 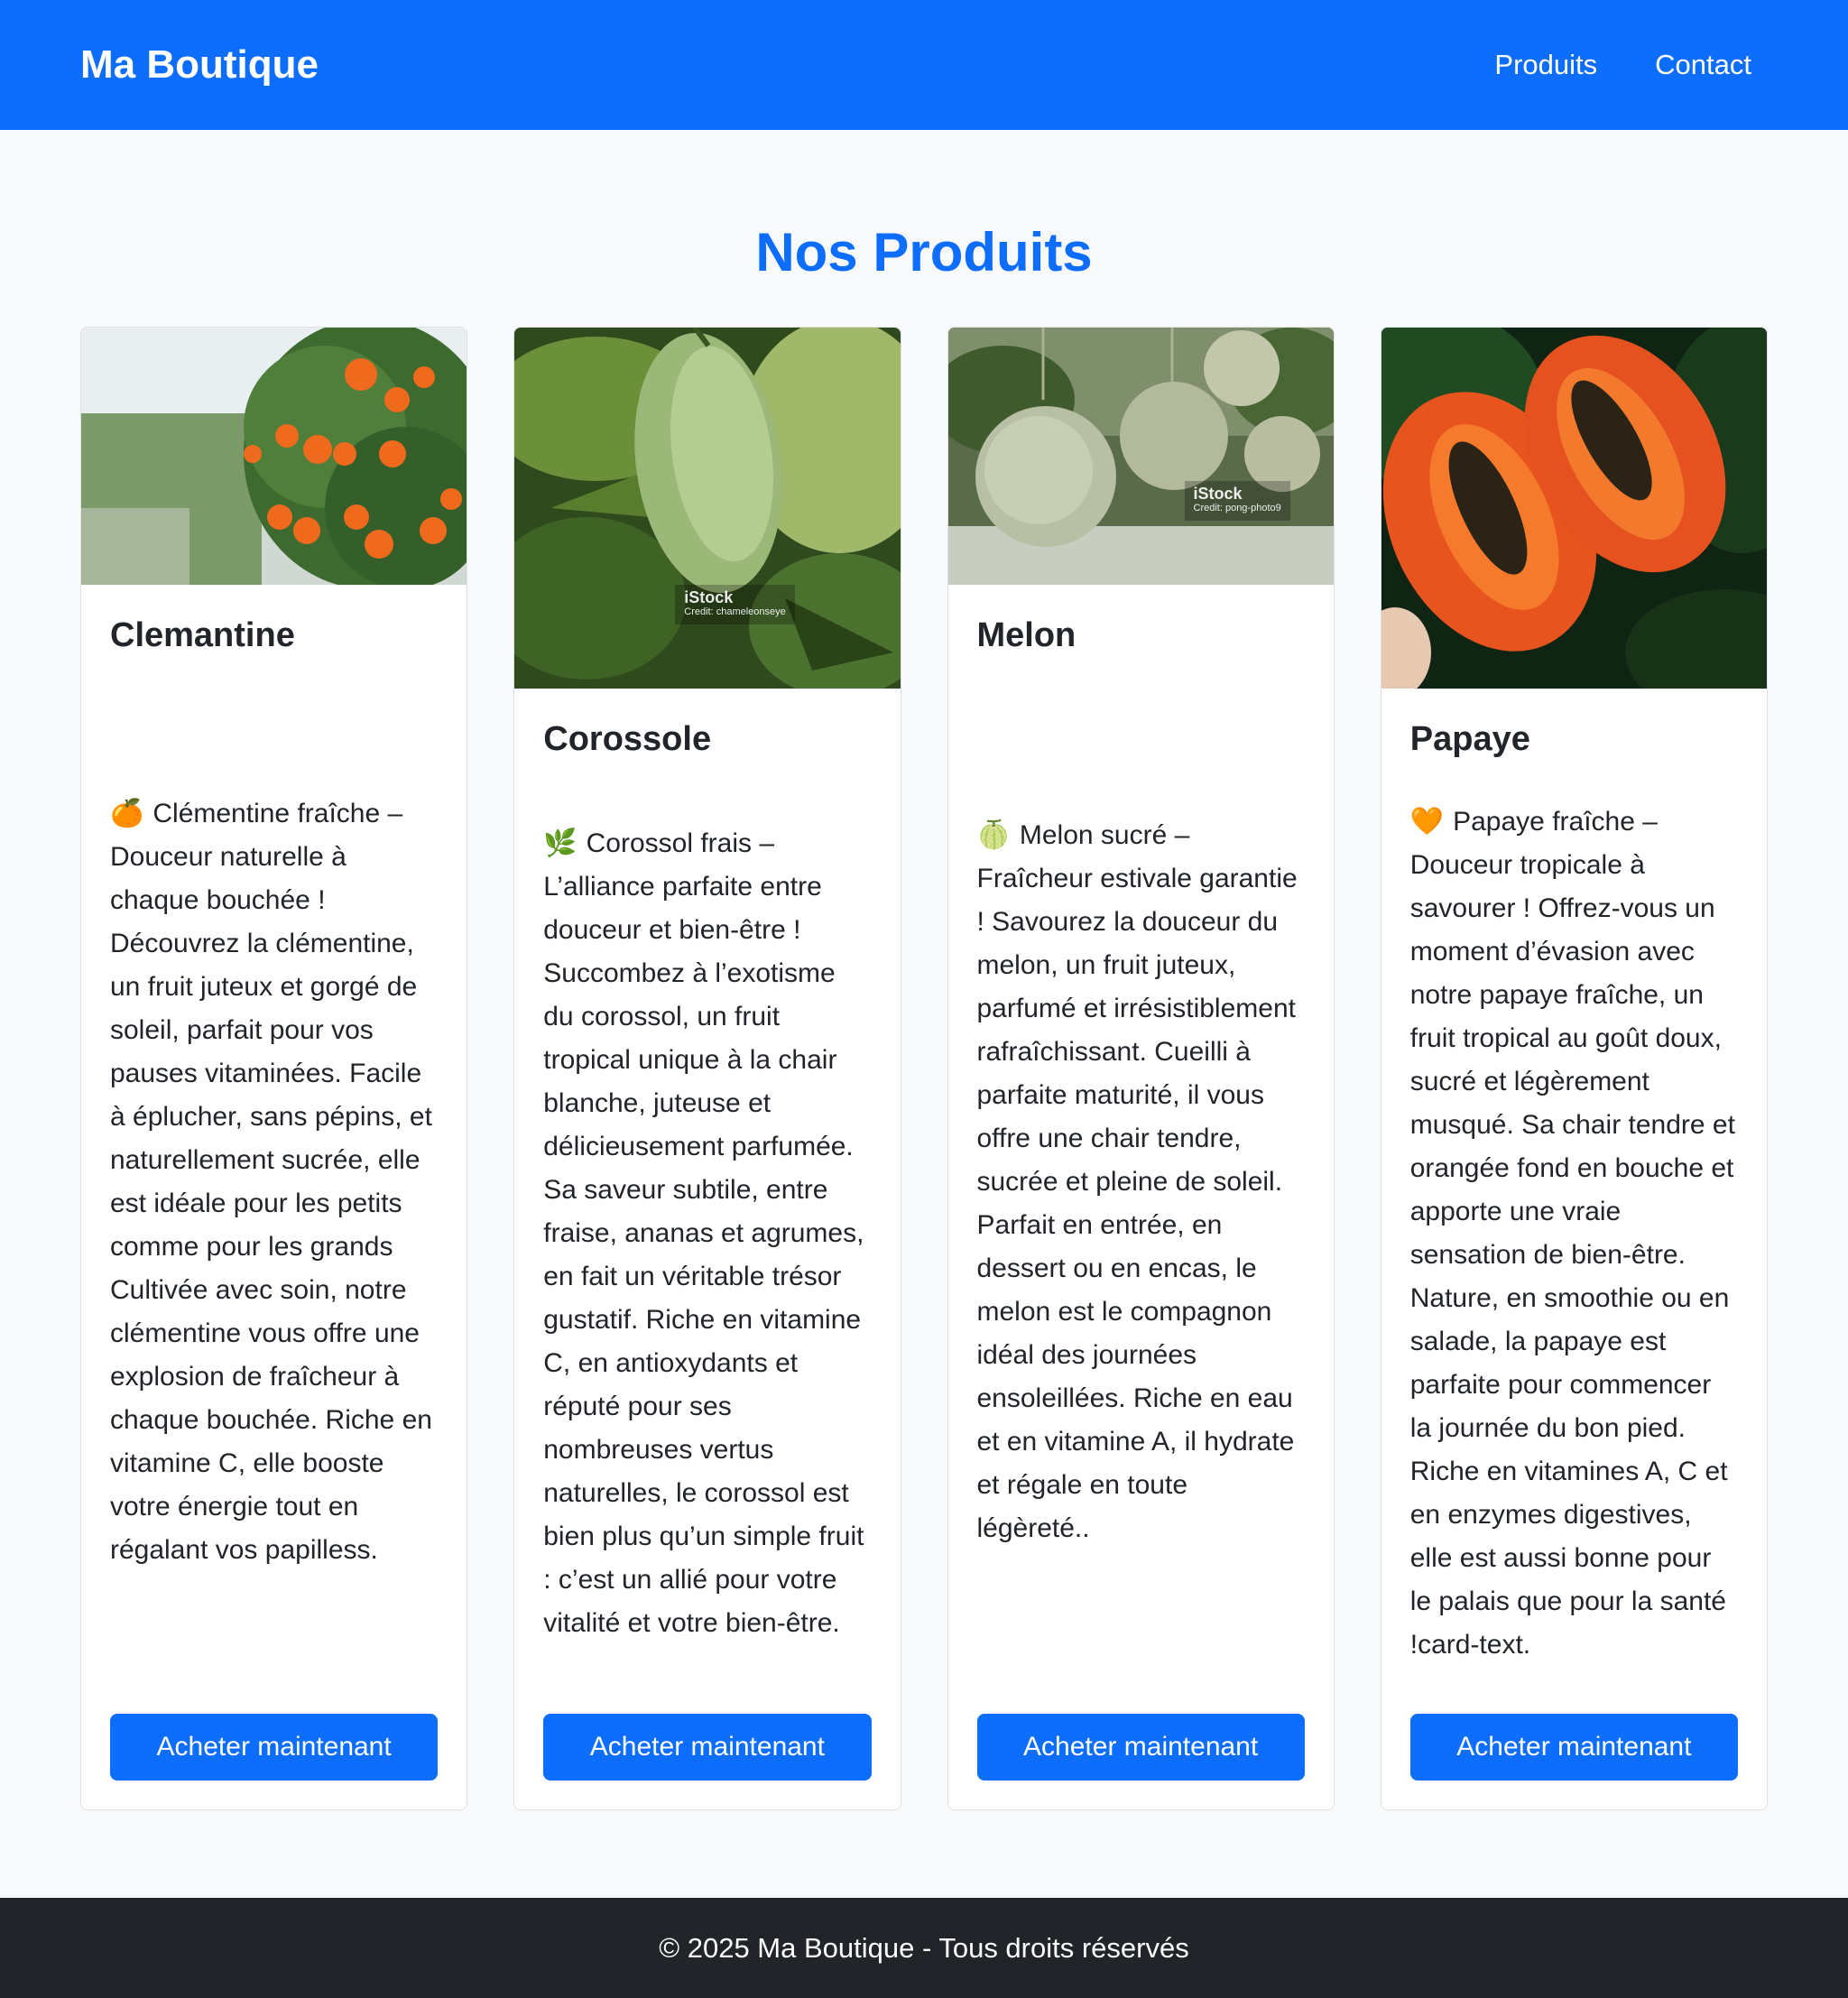 I want to click on stock-watermark: iStock Credit: chameleonseye, so click(x=735, y=604).